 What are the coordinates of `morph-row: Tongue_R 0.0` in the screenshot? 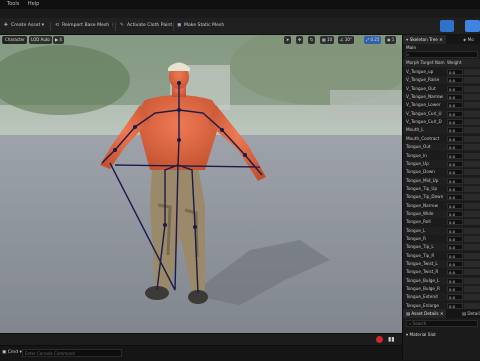 It's located at (441, 239).